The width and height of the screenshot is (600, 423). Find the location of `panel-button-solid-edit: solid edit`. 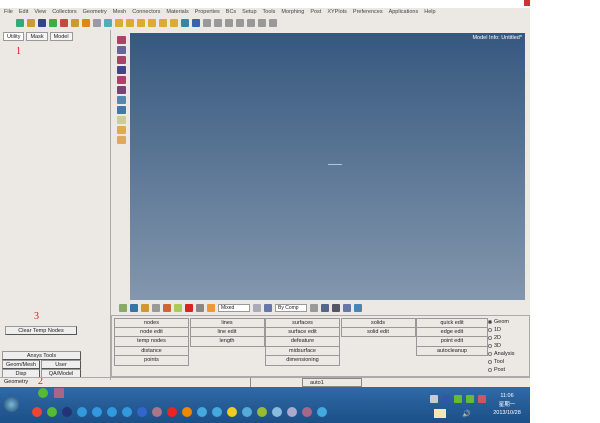

panel-button-solid-edit: solid edit is located at coordinates (378, 332).